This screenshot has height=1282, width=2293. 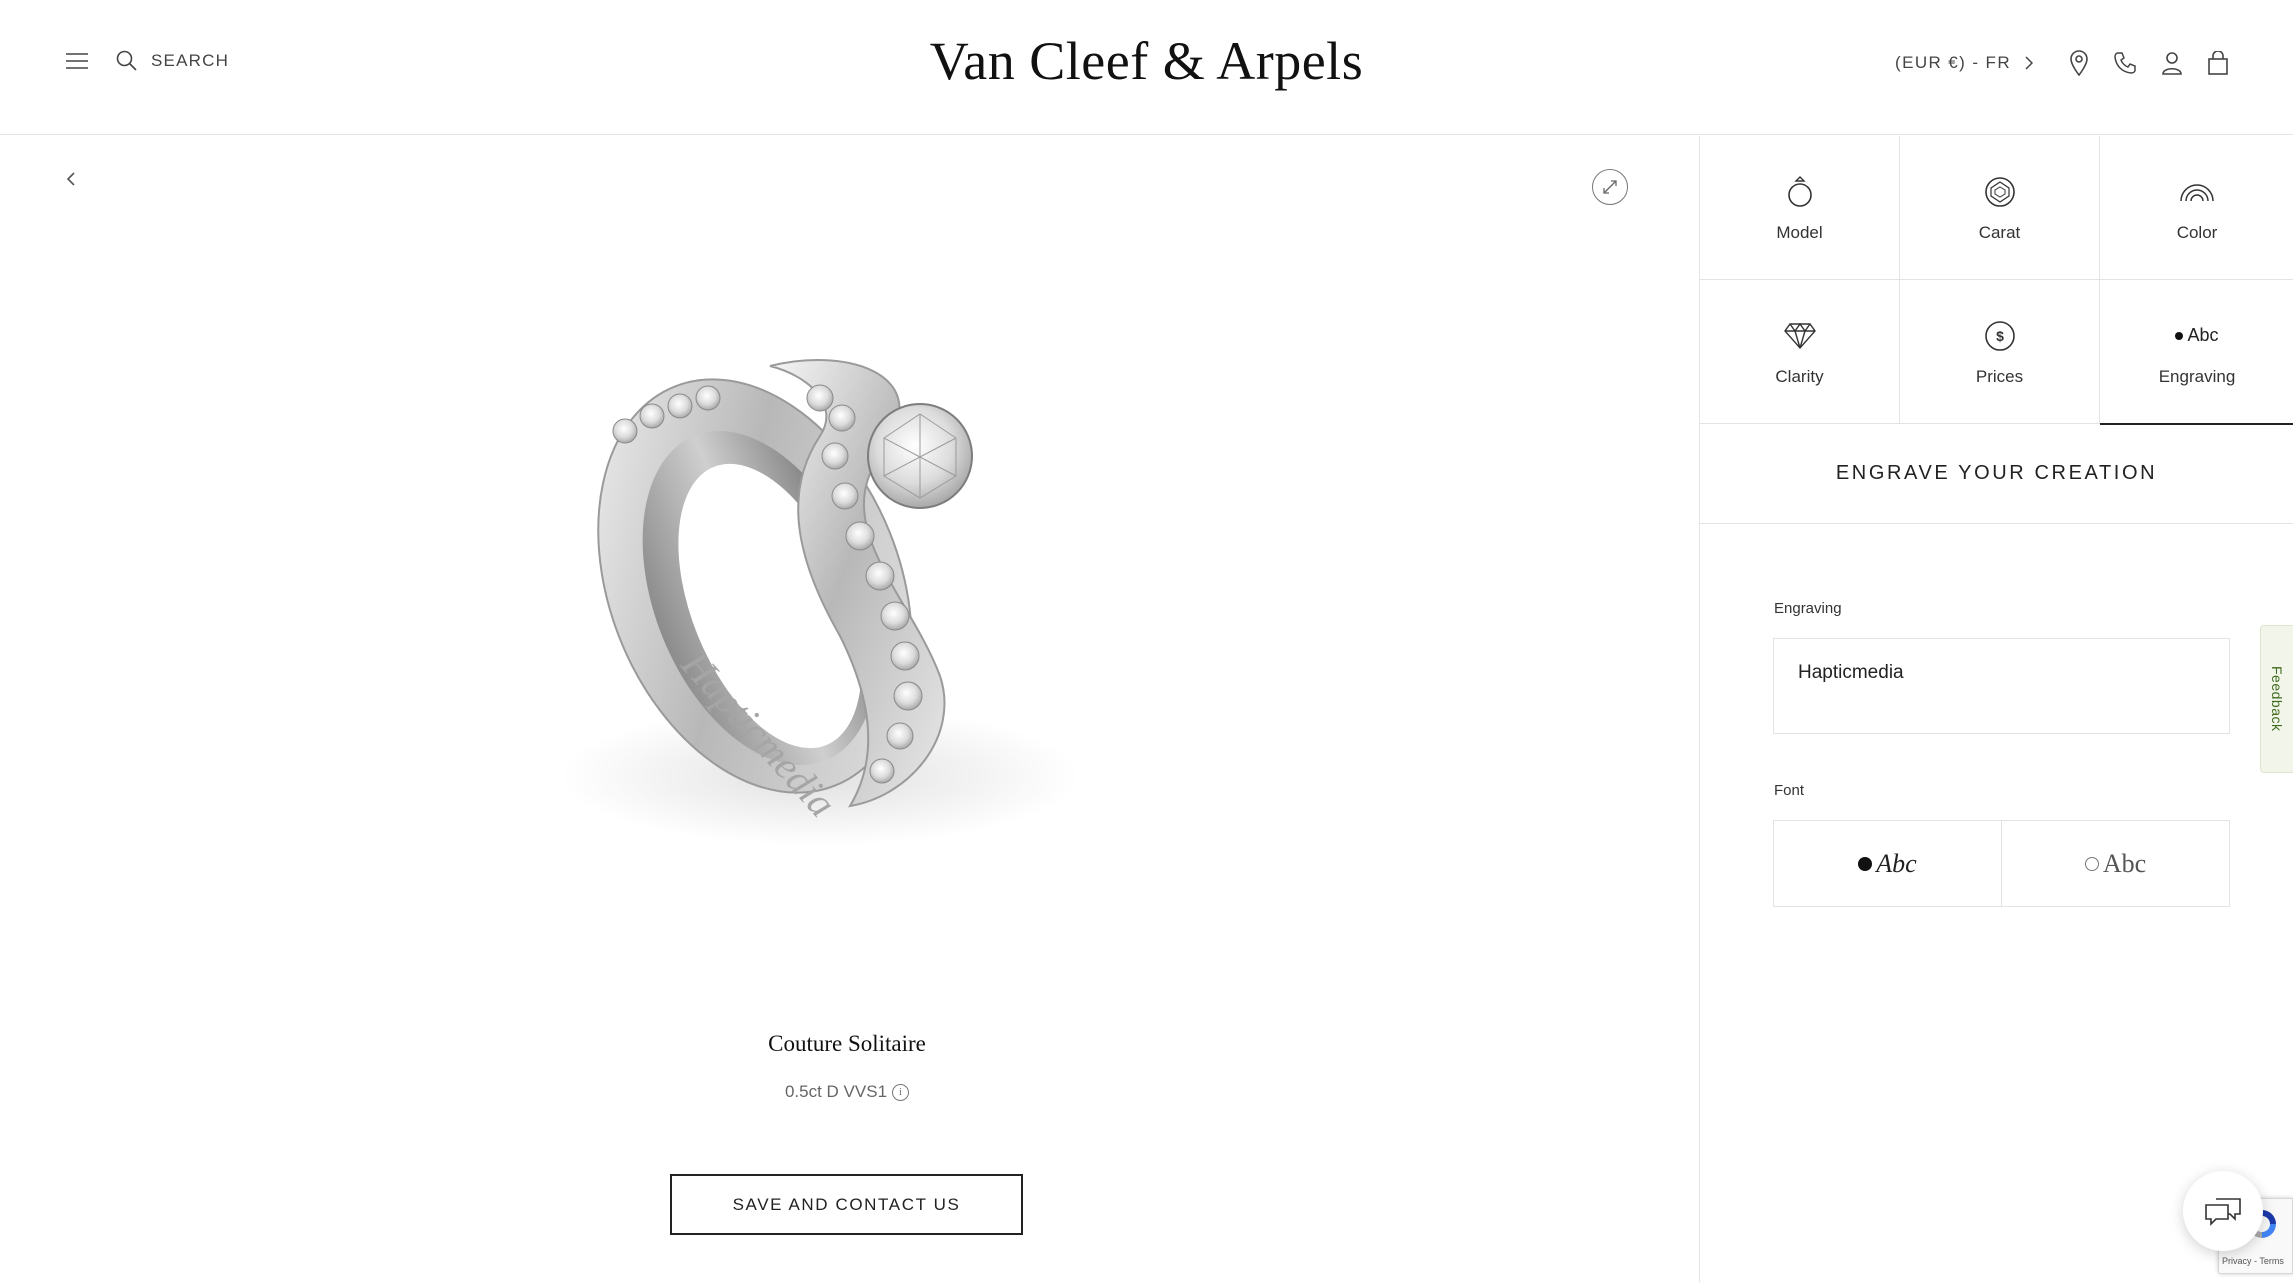 I want to click on engraving-label: Engraving, so click(x=1808, y=608).